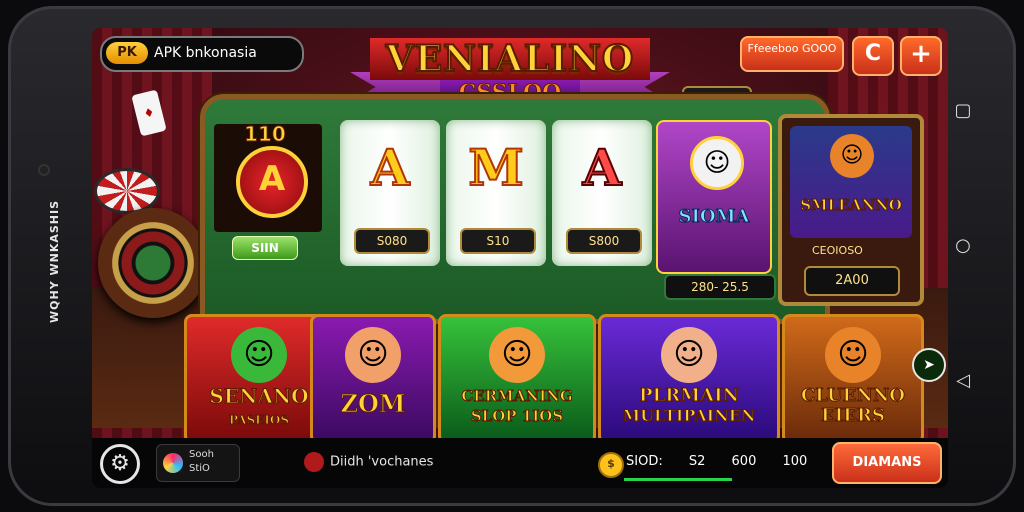 This screenshot has height=512, width=1024. What do you see at coordinates (852, 281) in the screenshot?
I see `side-promo-value: 2A00` at bounding box center [852, 281].